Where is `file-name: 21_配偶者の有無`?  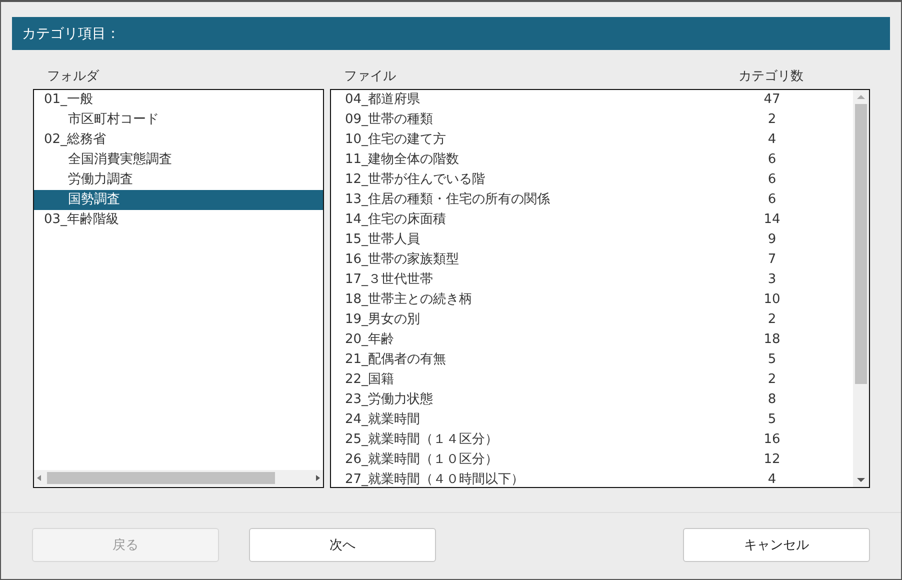 file-name: 21_配偶者の有無 is located at coordinates (533, 360).